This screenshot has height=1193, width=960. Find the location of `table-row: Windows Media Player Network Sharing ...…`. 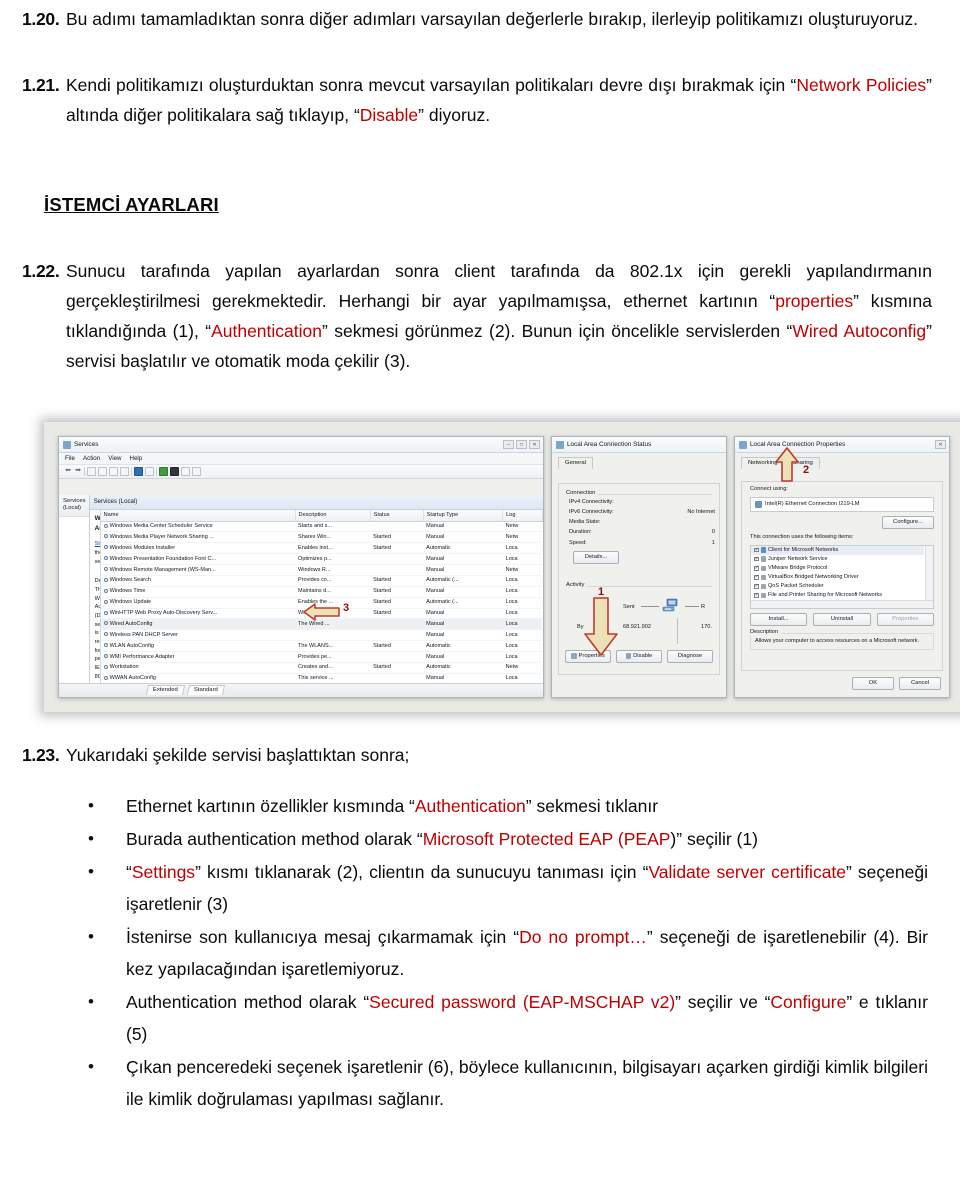

table-row: Windows Media Player Network Sharing ...… is located at coordinates (321, 537).